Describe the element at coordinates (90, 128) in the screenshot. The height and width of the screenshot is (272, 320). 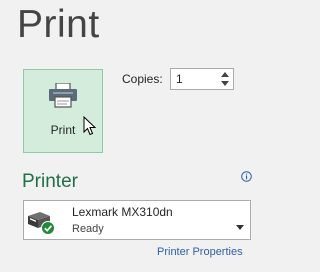
I see `mouse-cursor-icon` at that location.